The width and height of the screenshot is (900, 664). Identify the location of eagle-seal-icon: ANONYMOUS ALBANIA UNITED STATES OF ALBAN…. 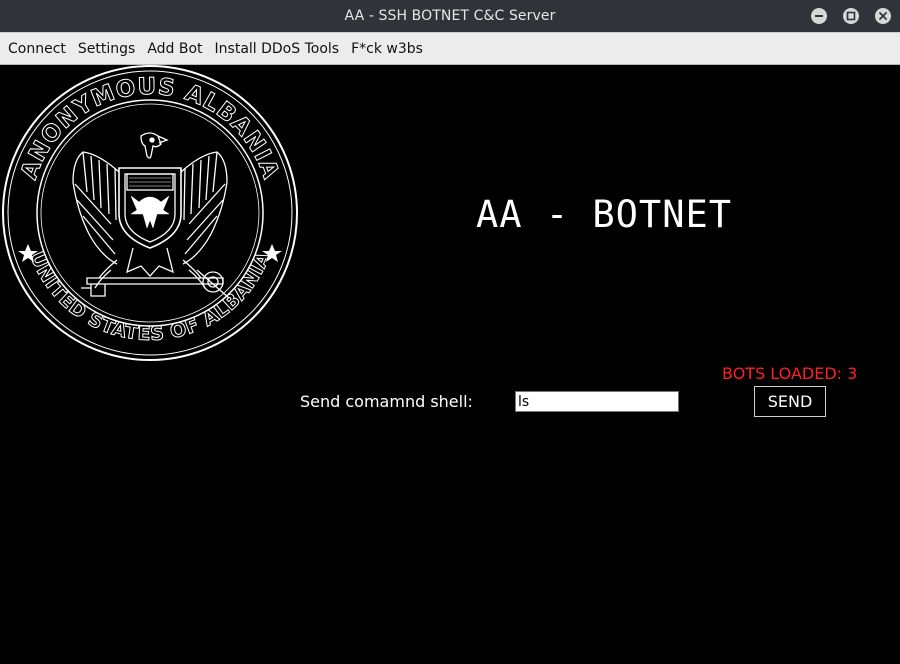
(150, 213).